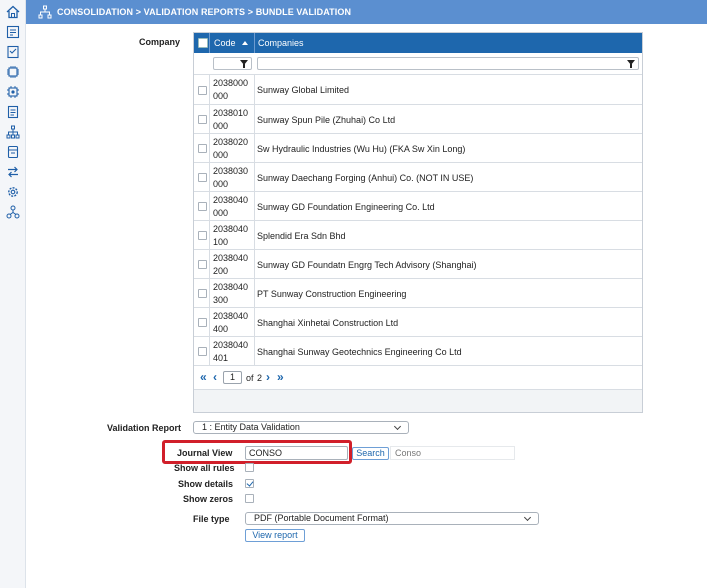  What do you see at coordinates (160, 42) in the screenshot?
I see `company-label: Company` at bounding box center [160, 42].